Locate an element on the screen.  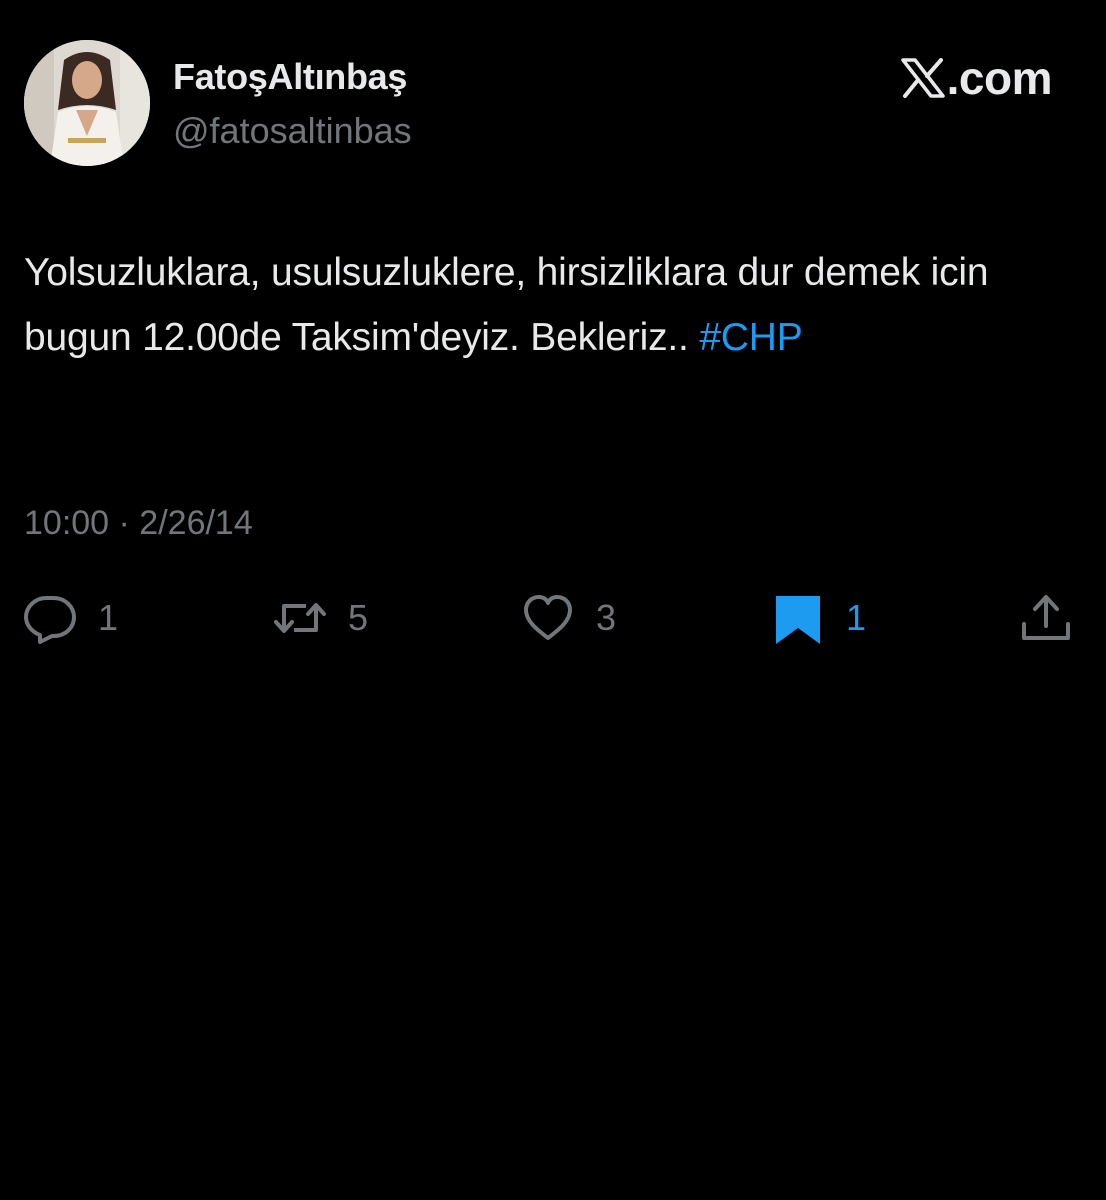
x-logo-icon is located at coordinates (922, 78).